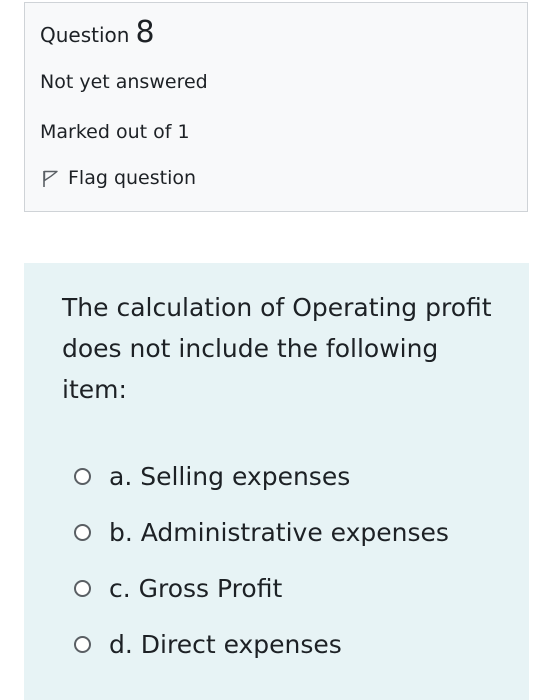  I want to click on answer-label: d. Direct expenses, so click(225, 644).